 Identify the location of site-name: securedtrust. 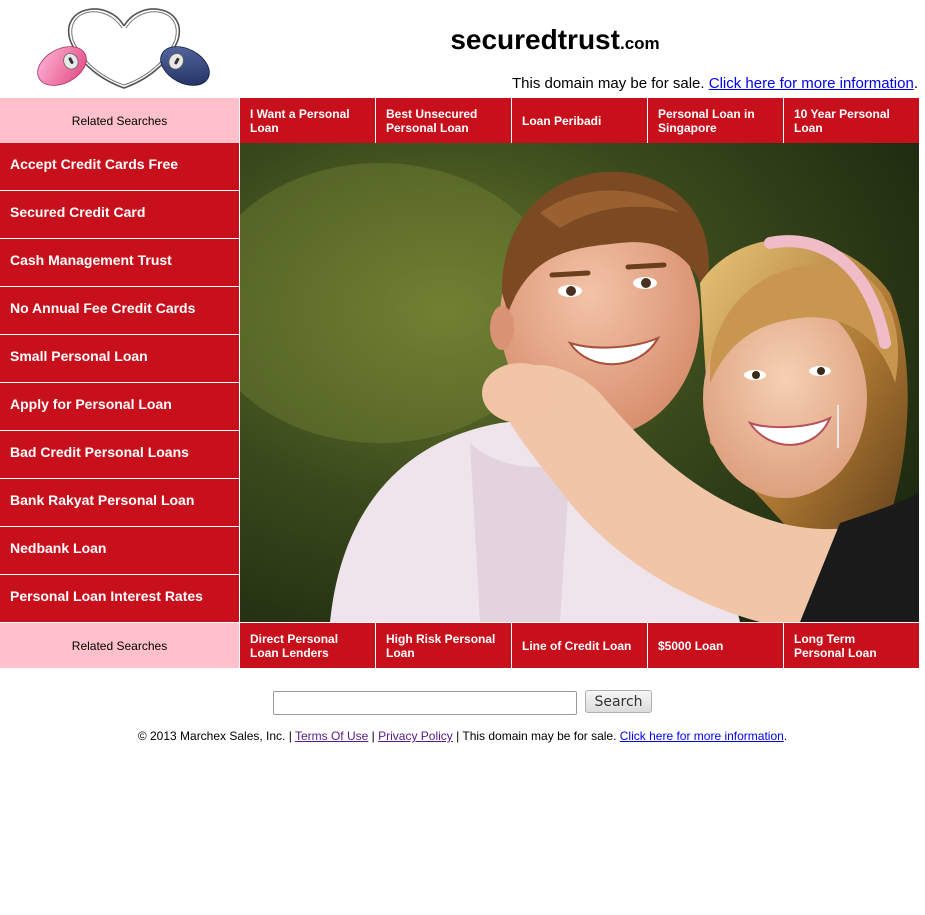
(535, 39).